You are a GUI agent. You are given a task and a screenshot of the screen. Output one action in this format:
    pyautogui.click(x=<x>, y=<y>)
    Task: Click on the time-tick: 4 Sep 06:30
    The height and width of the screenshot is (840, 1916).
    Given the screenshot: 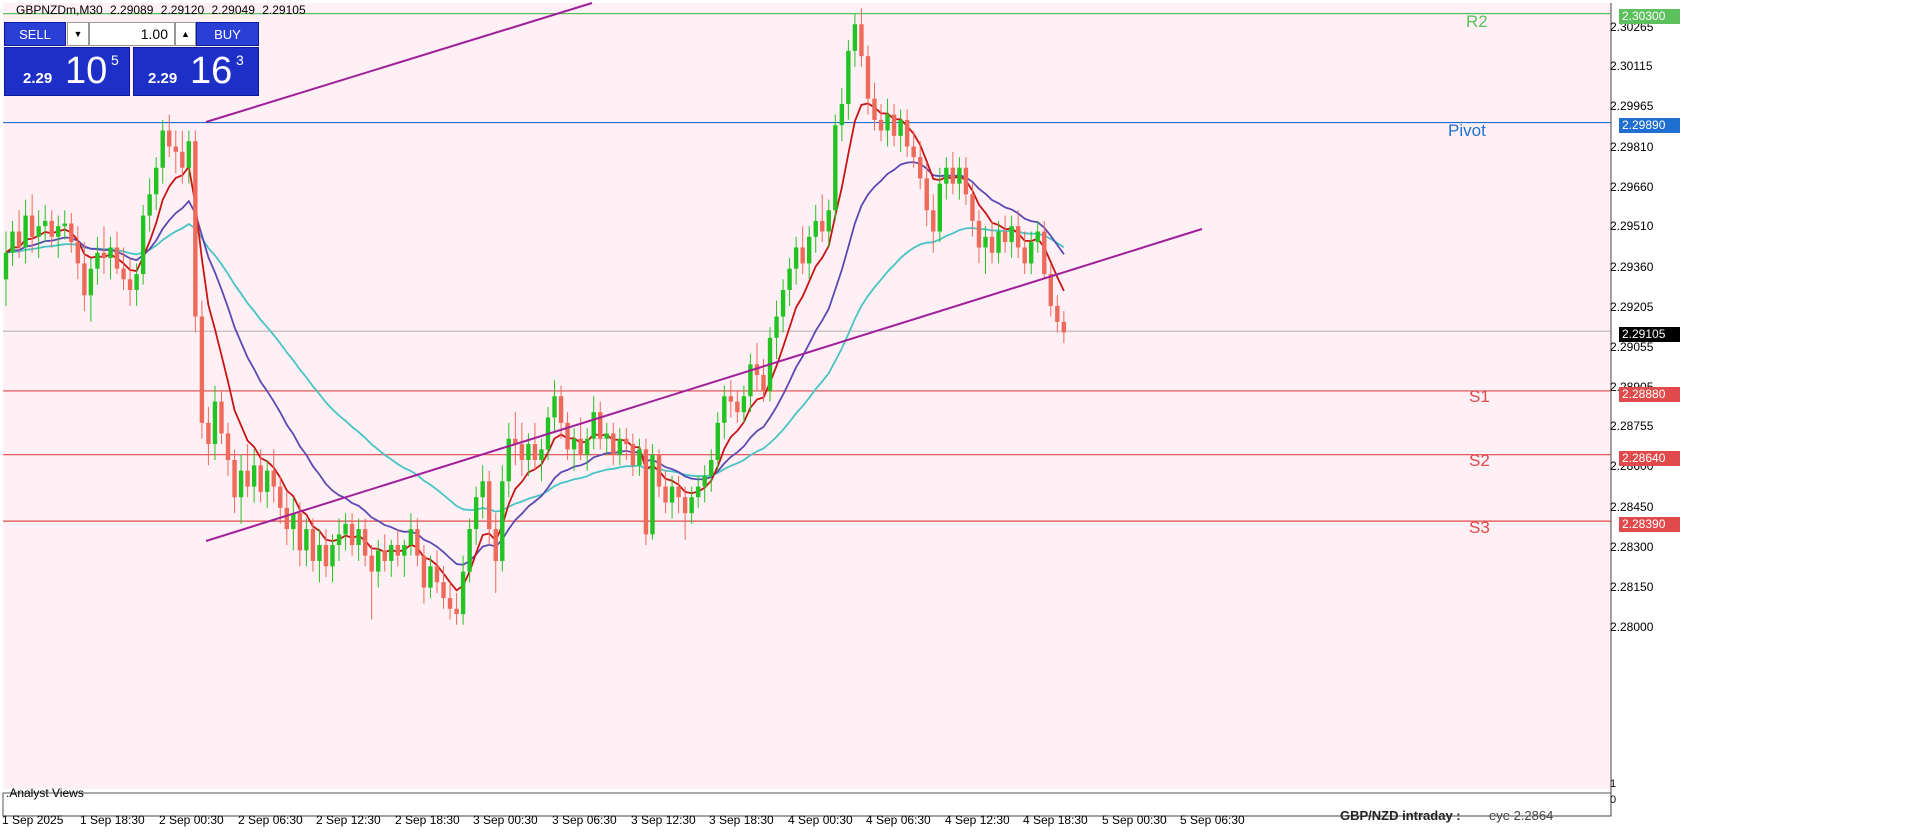 What is the action you would take?
    pyautogui.click(x=898, y=820)
    